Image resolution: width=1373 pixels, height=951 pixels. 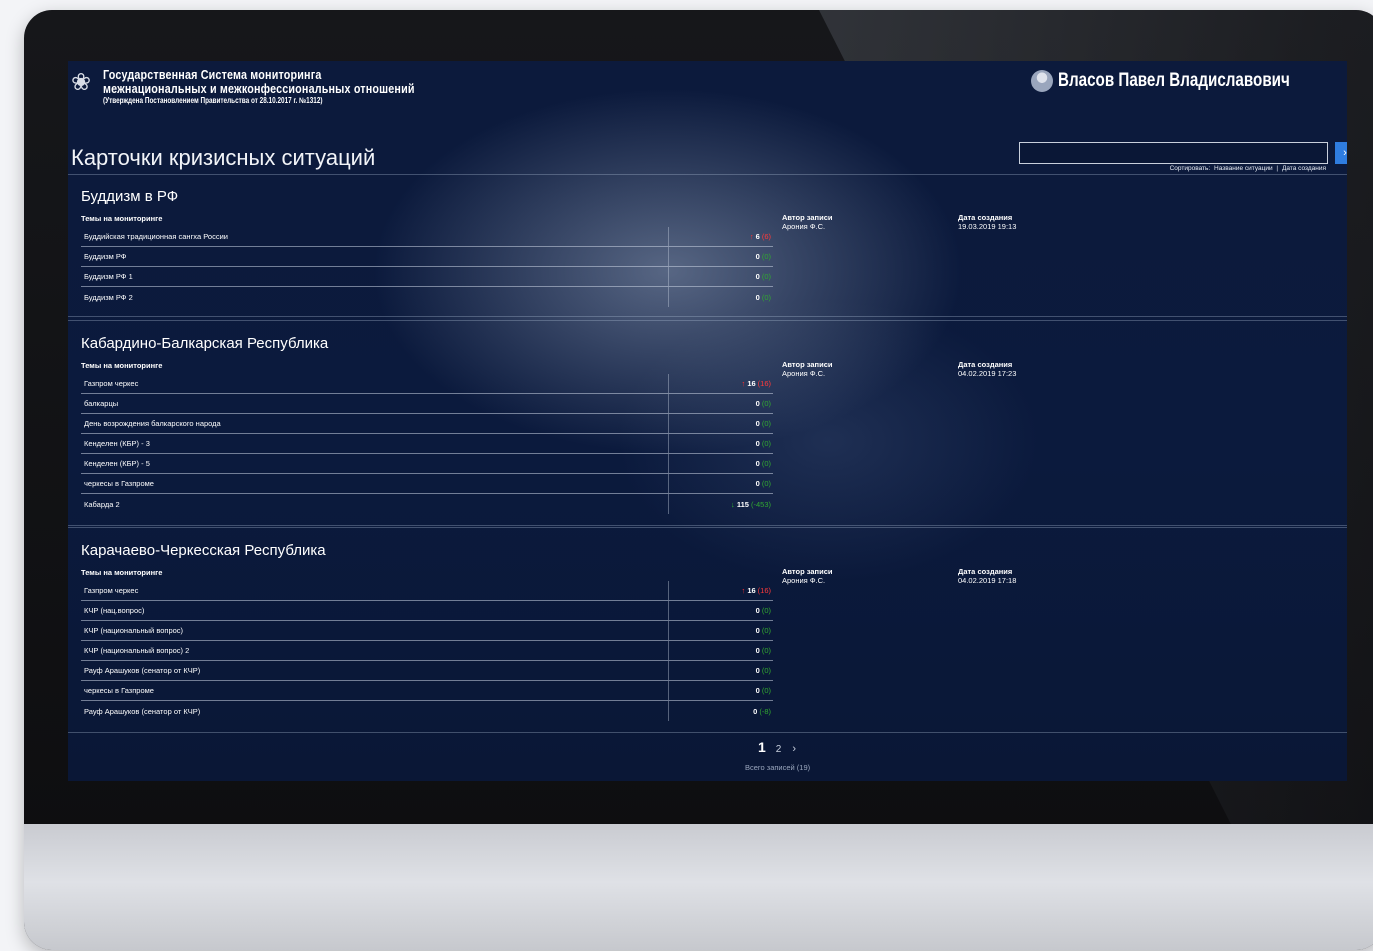 I want to click on topic-name: Буддизм РФ 2, so click(x=108, y=297).